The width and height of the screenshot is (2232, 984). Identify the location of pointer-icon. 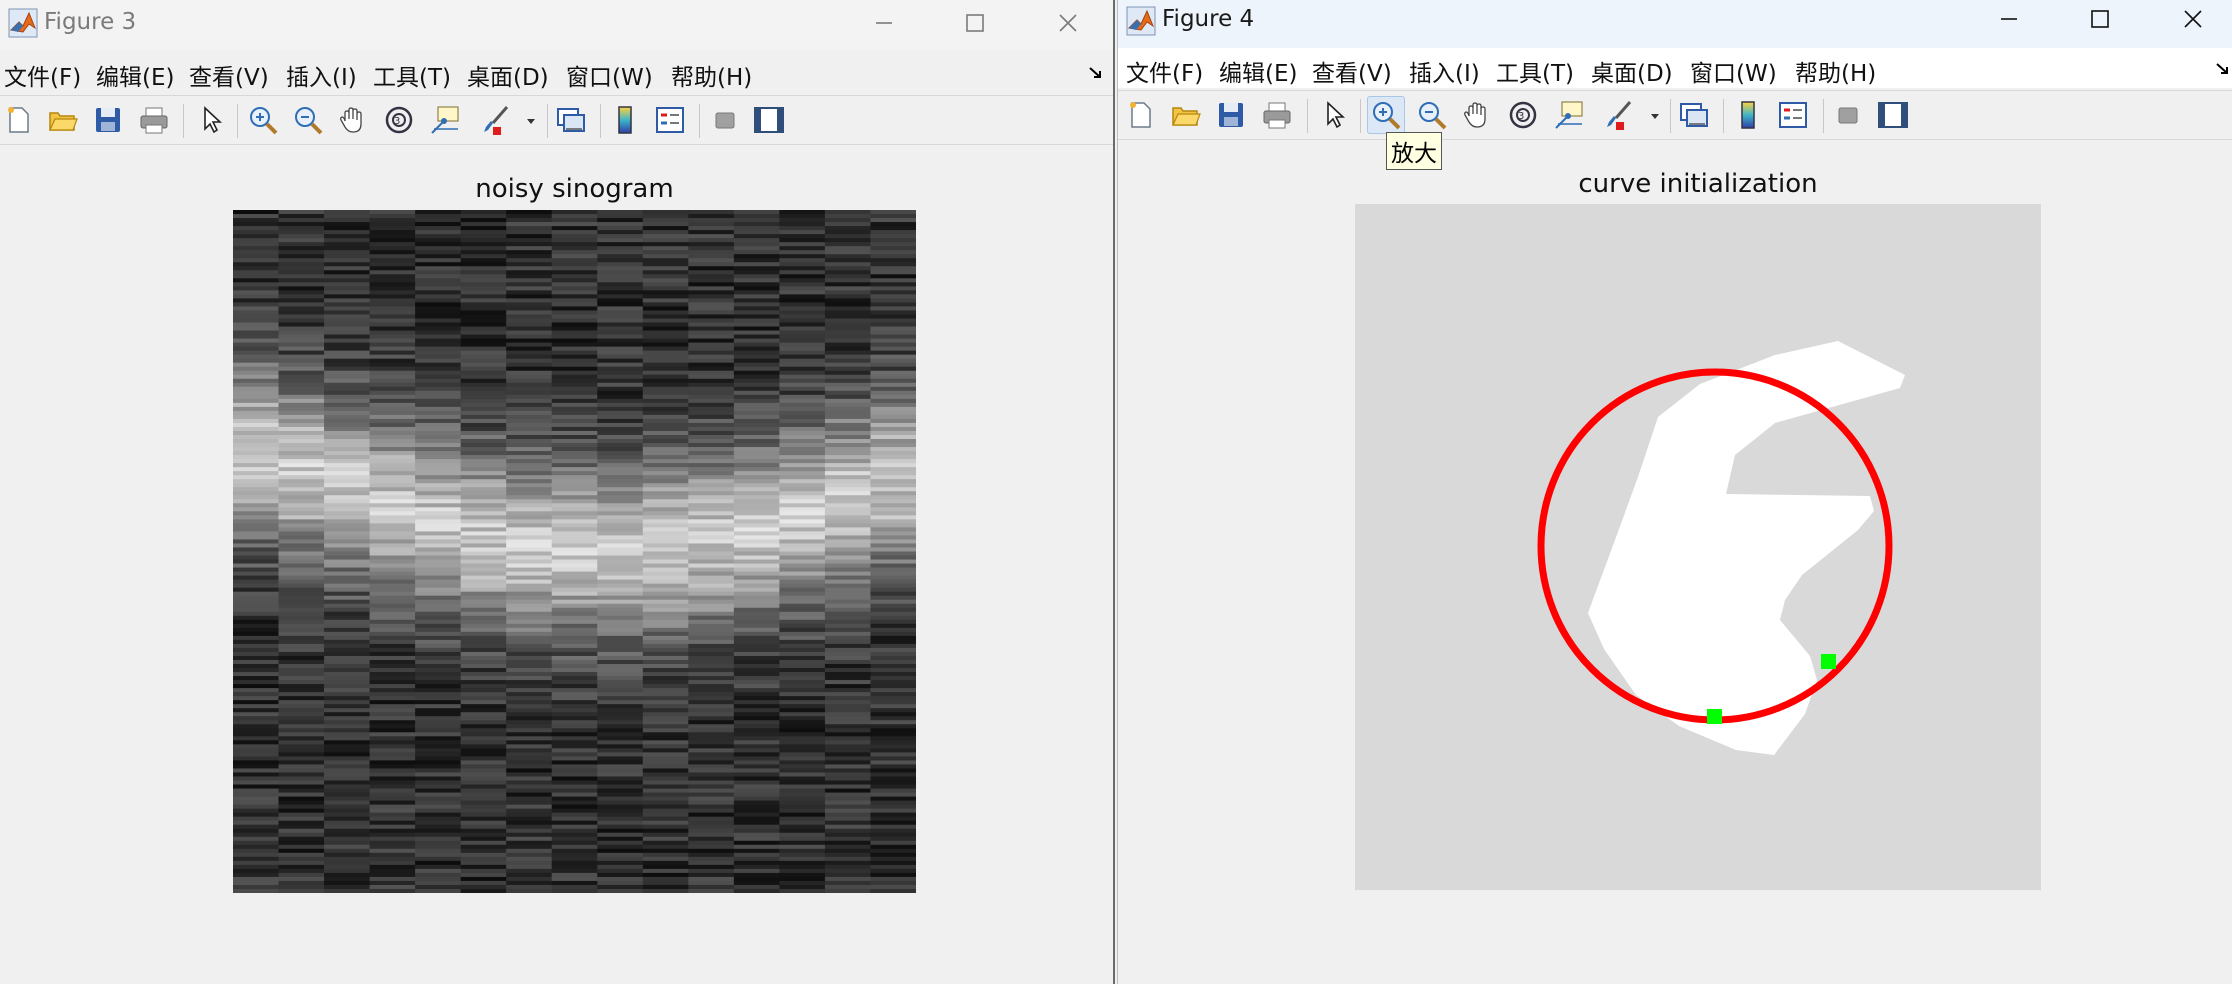
(1336, 115).